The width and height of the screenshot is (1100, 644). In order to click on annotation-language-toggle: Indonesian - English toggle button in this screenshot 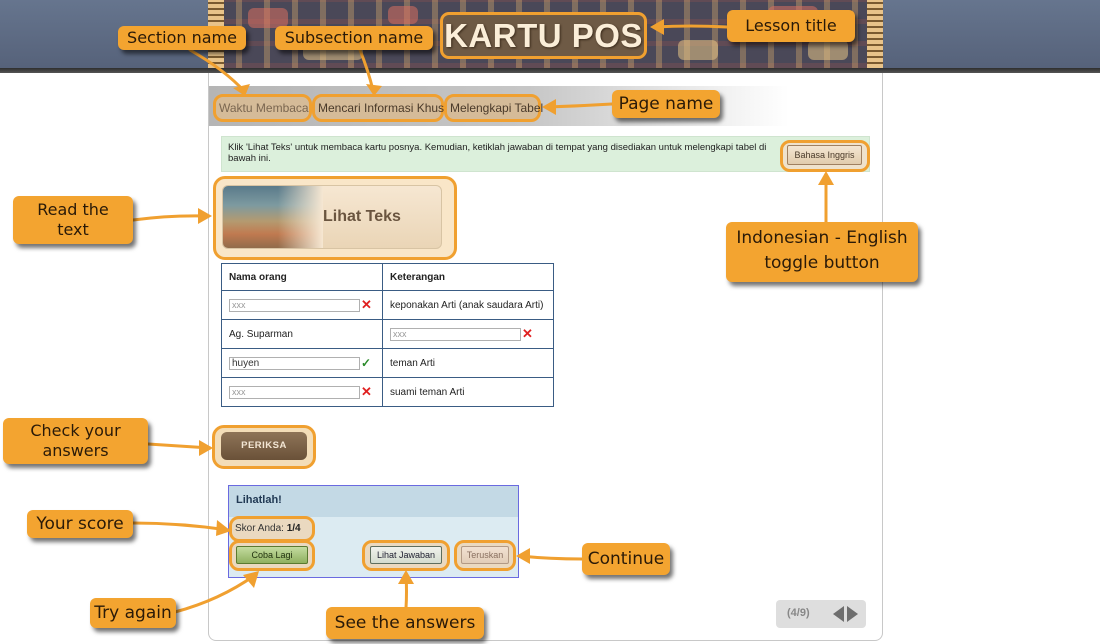, I will do `click(822, 252)`.